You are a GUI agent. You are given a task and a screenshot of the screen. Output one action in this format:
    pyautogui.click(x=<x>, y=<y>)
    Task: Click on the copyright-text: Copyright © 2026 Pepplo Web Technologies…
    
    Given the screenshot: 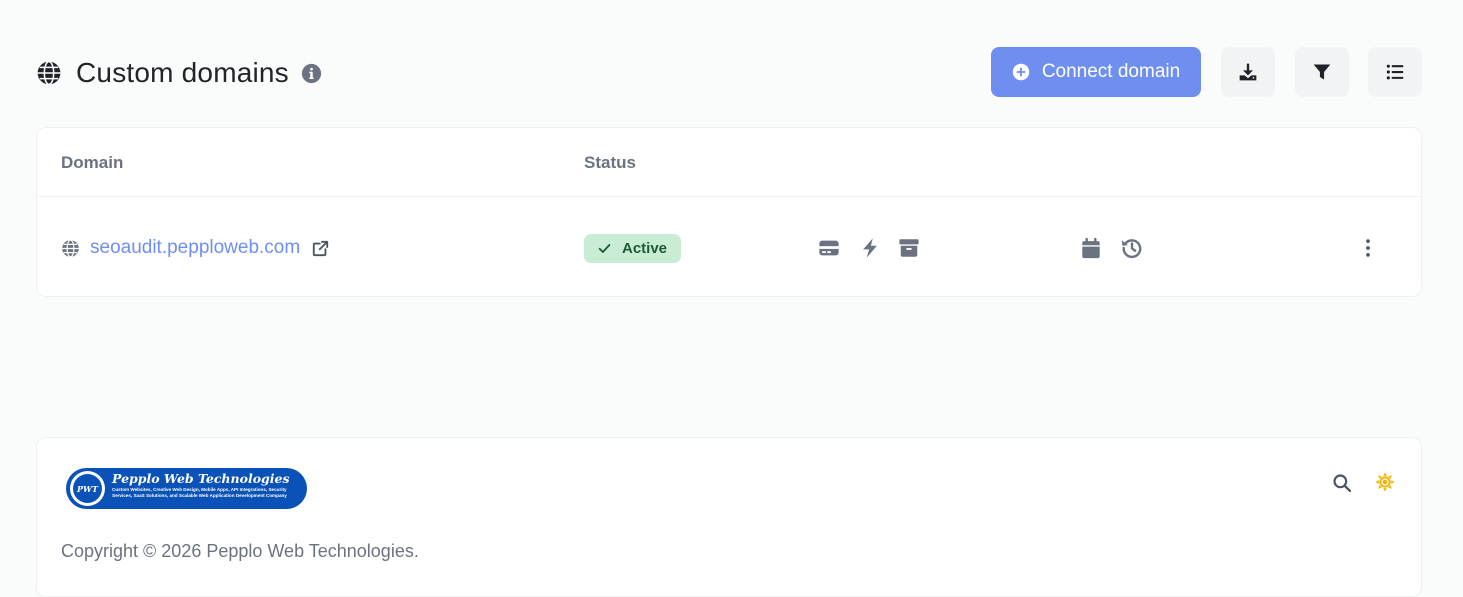 What is the action you would take?
    pyautogui.click(x=240, y=551)
    